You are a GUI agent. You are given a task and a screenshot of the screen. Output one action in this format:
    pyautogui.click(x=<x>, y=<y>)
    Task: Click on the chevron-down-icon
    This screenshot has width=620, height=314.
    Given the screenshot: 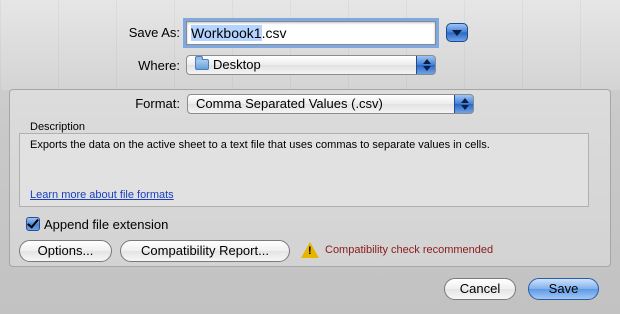 What is the action you would take?
    pyautogui.click(x=457, y=32)
    